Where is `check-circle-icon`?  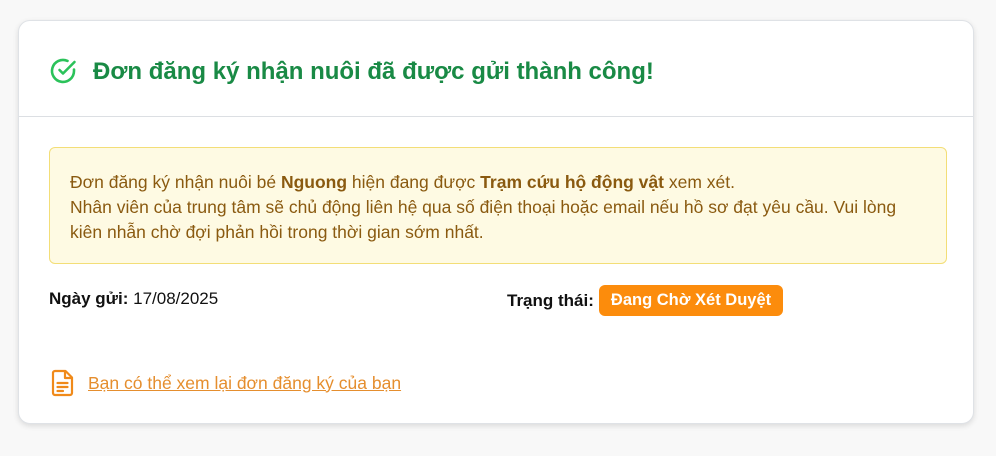 check-circle-icon is located at coordinates (63, 71).